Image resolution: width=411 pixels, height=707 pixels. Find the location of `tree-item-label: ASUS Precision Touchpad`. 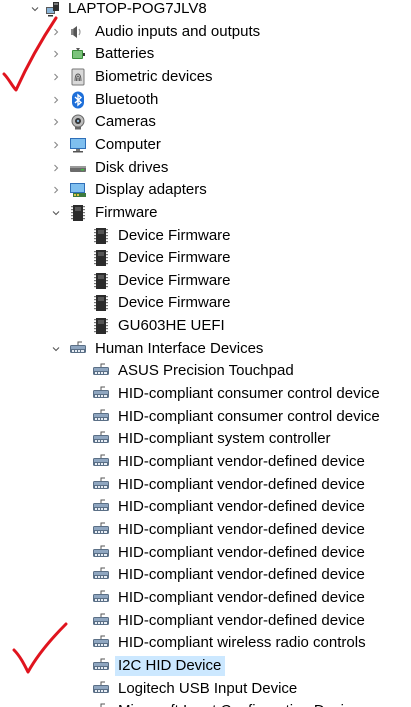

tree-item-label: ASUS Precision Touchpad is located at coordinates (206, 371).